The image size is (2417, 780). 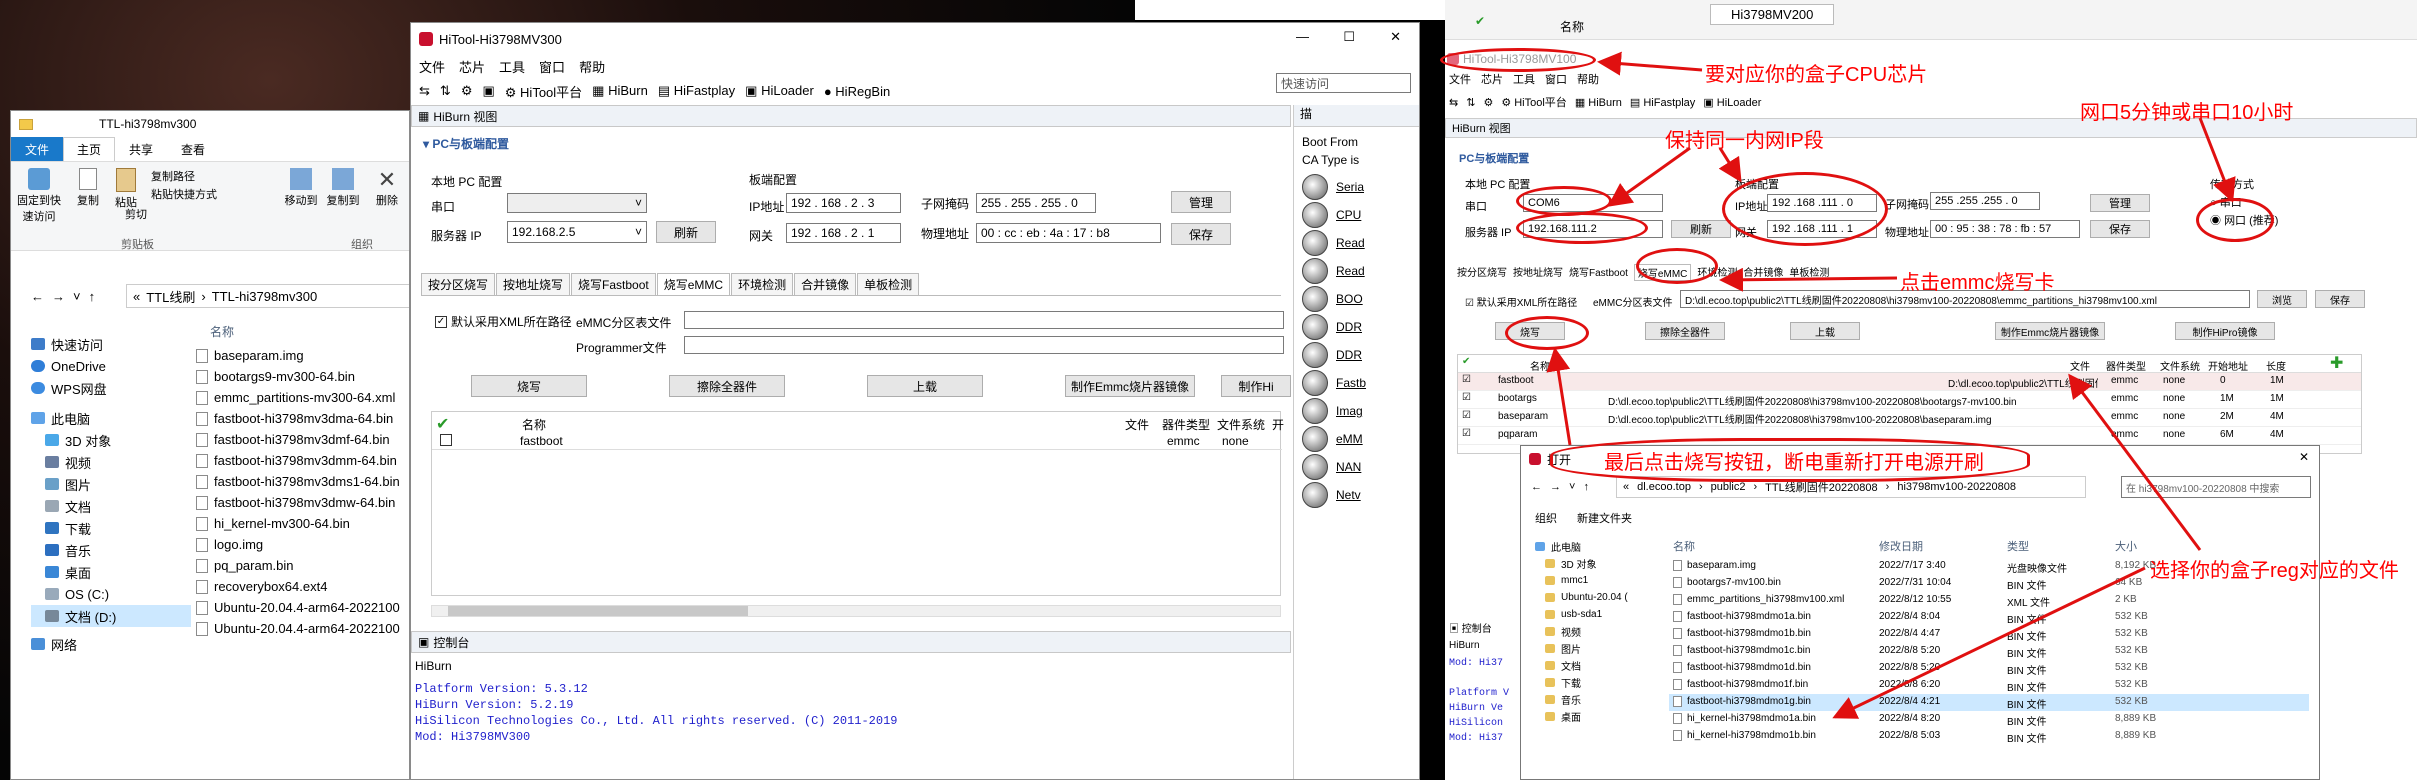 What do you see at coordinates (1650, 63) in the screenshot?
I see `arrow-cpu` at bounding box center [1650, 63].